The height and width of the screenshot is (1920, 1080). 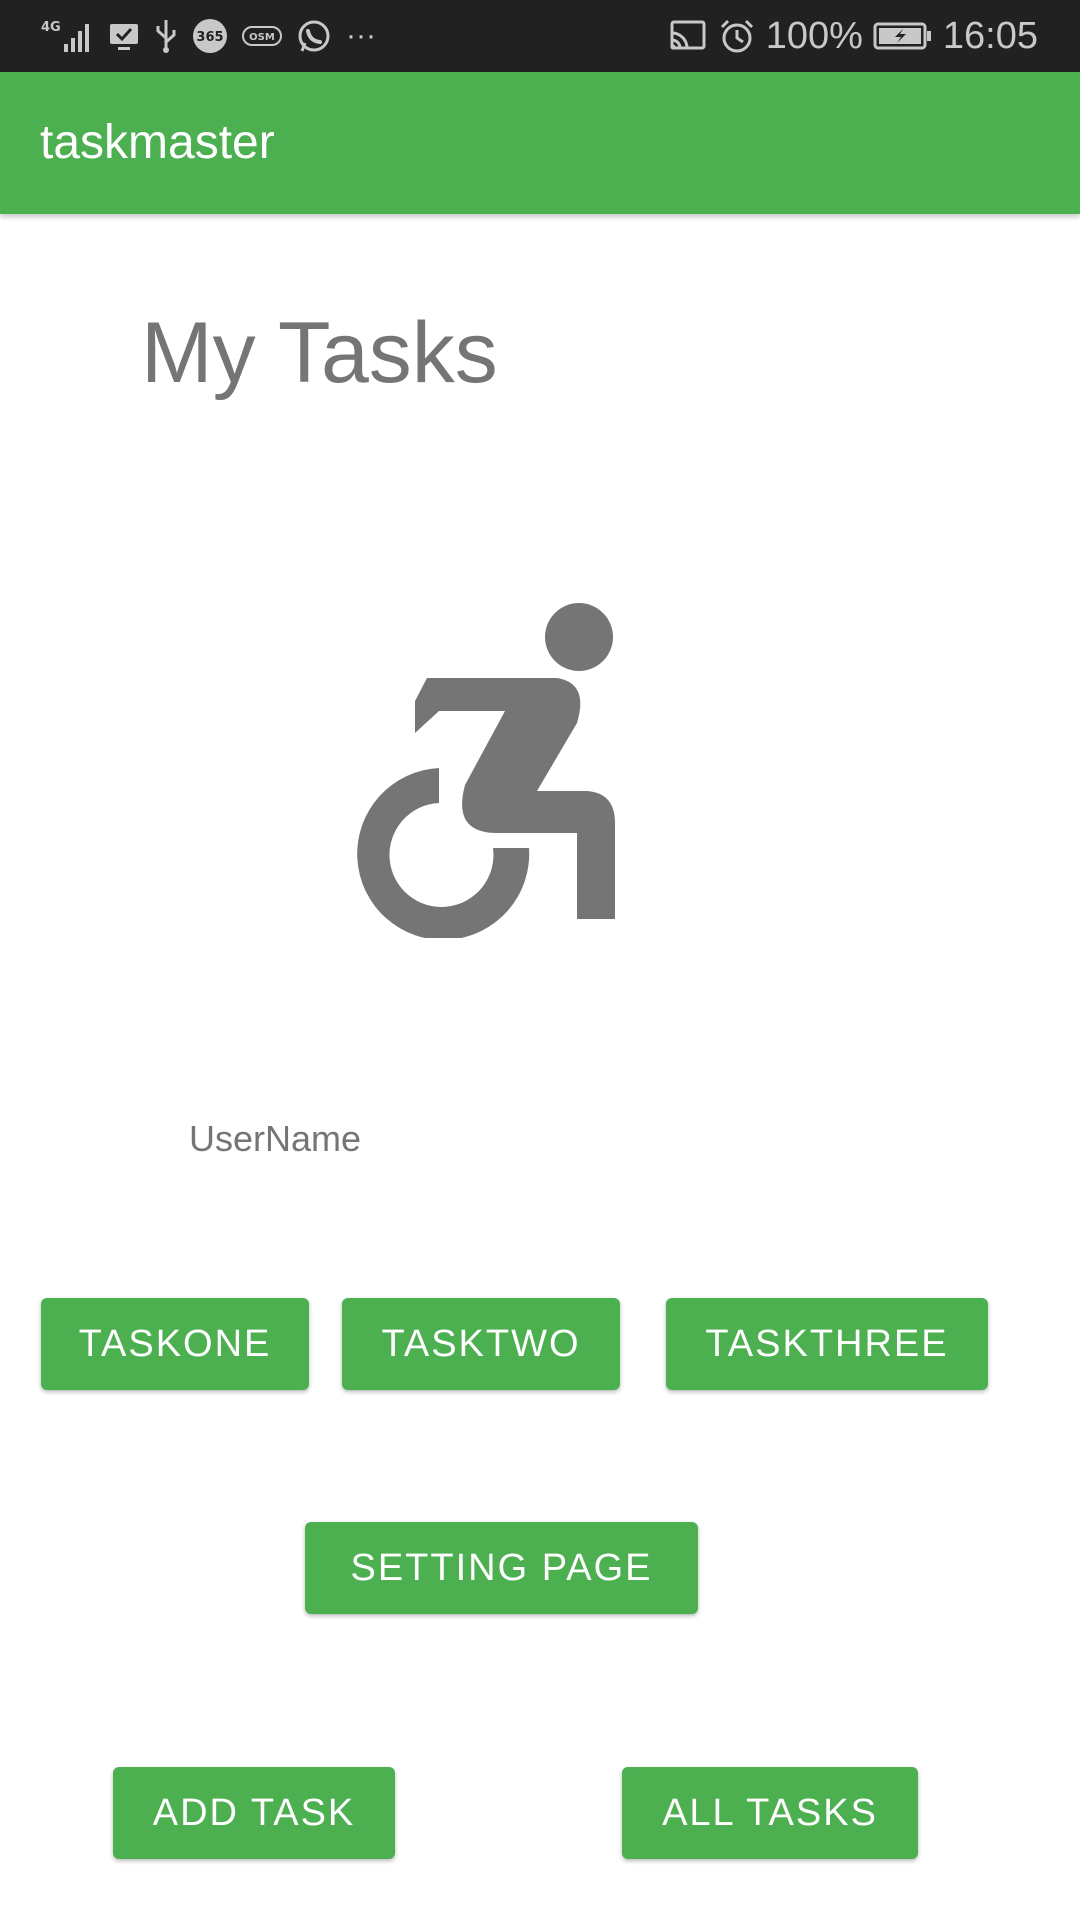 I want to click on 365-app-icon: 365, so click(x=210, y=36).